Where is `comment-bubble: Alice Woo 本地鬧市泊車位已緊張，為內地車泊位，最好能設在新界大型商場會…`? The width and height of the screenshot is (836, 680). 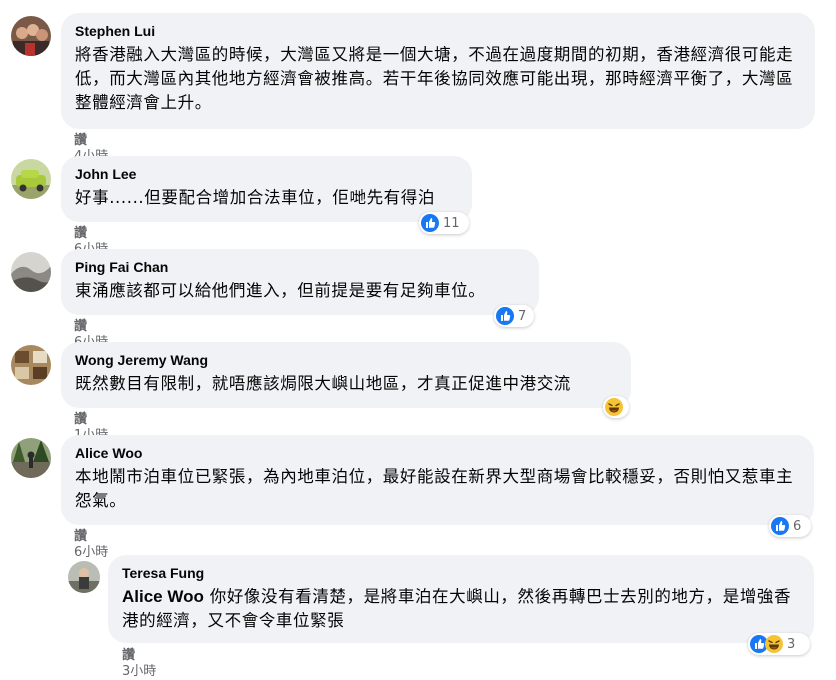
comment-bubble: Alice Woo 本地鬧市泊車位已緊張，為內地車泊位，最好能設在新界大型商場會… is located at coordinates (437, 480).